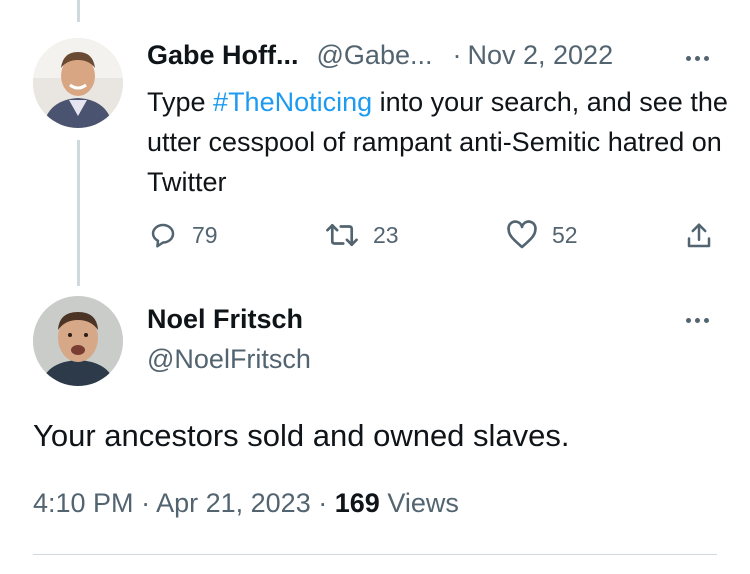 This screenshot has height=574, width=750. What do you see at coordinates (565, 234) in the screenshot?
I see `like-count: 52` at bounding box center [565, 234].